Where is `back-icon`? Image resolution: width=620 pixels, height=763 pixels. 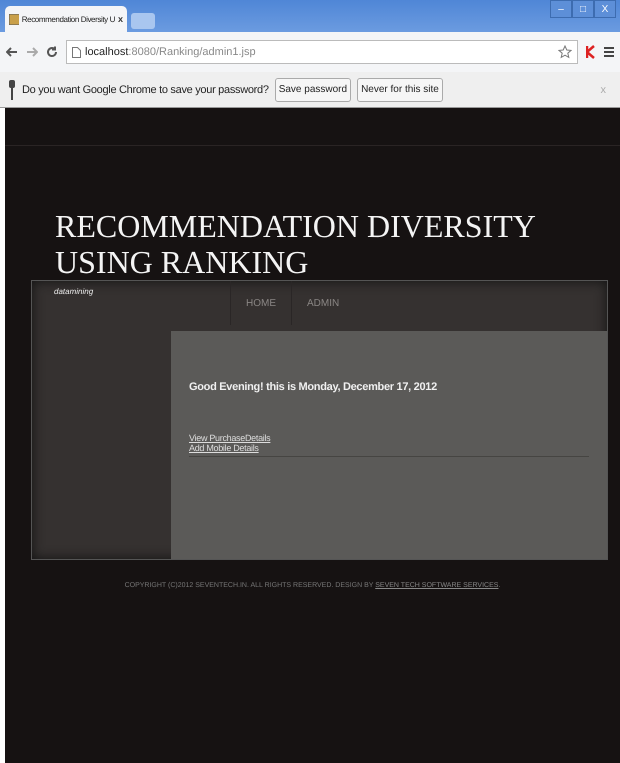 back-icon is located at coordinates (12, 52).